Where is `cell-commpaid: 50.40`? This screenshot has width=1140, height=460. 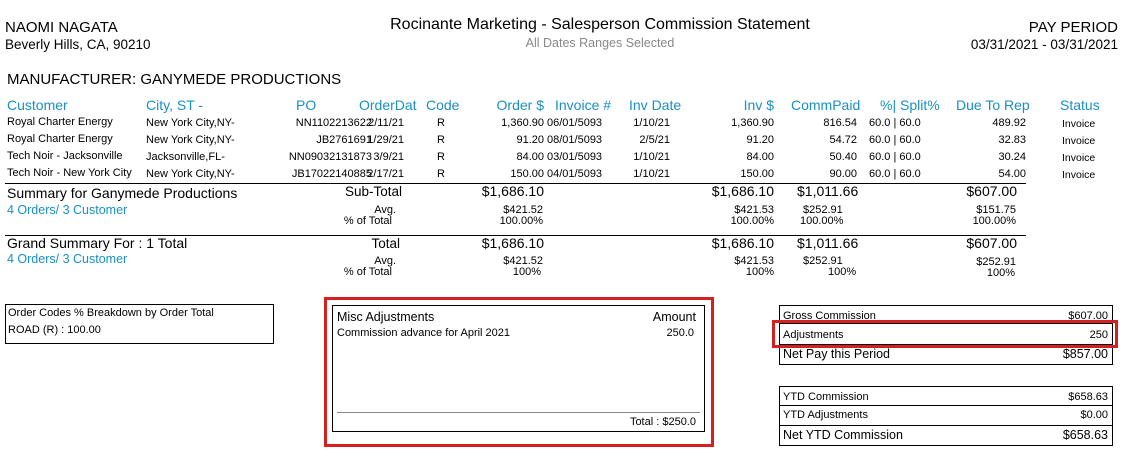
cell-commpaid: 50.40 is located at coordinates (843, 157).